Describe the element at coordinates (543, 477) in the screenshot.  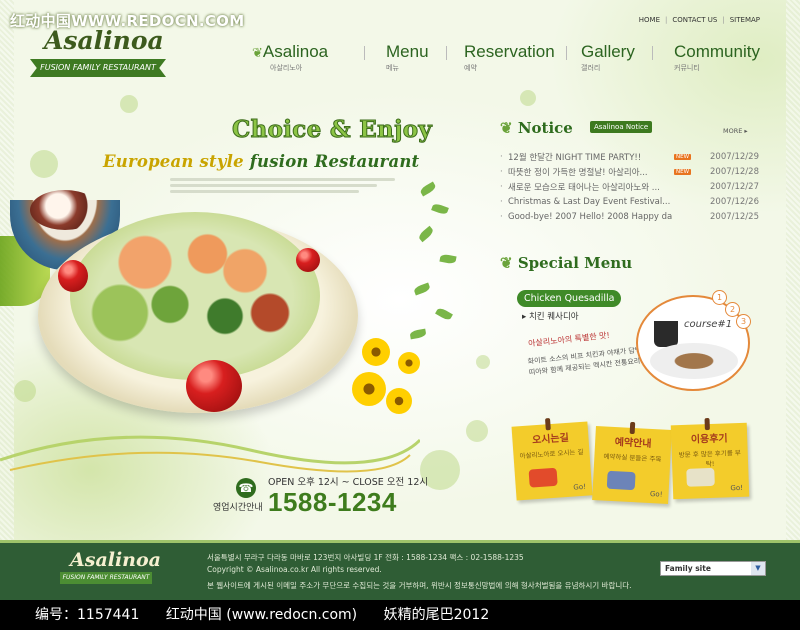
I see `car-icon` at that location.